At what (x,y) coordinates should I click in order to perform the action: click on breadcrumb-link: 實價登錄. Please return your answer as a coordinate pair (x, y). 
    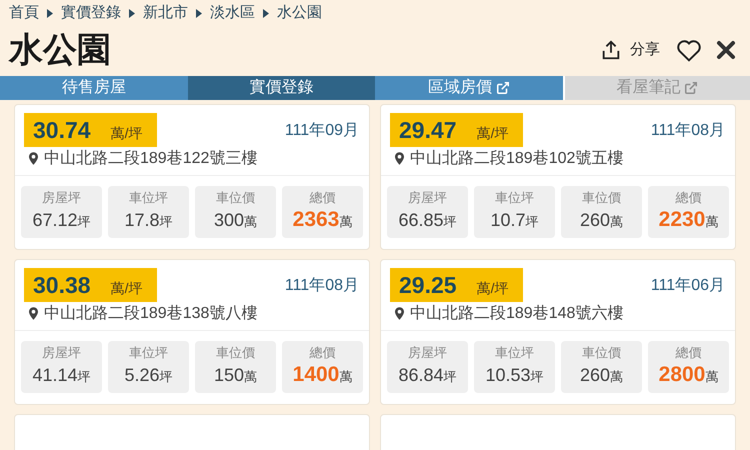
    Looking at the image, I should click on (91, 13).